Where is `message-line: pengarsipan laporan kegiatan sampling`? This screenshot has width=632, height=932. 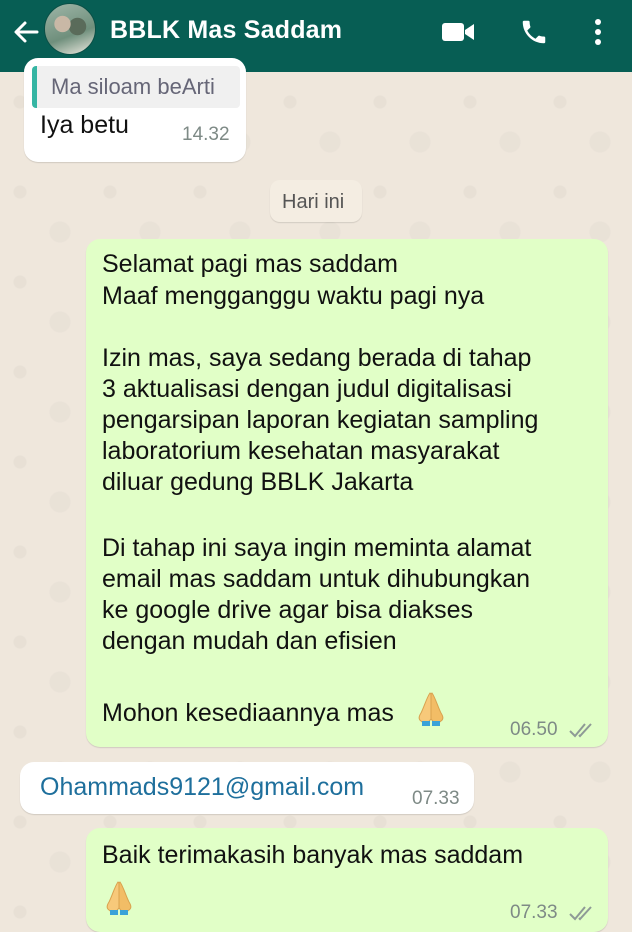 message-line: pengarsipan laporan kegiatan sampling is located at coordinates (320, 420).